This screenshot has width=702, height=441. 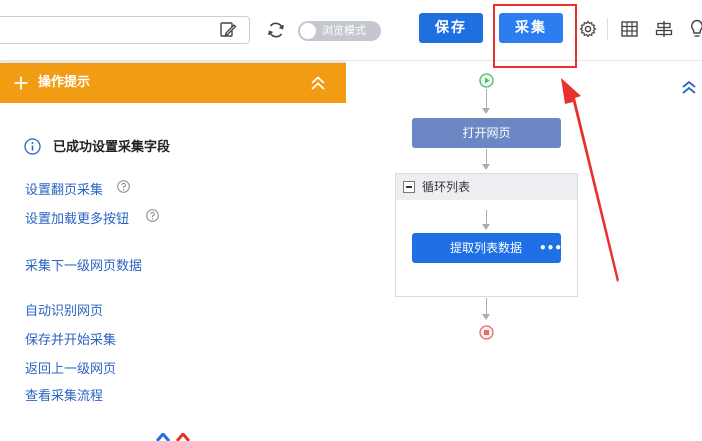 I want to click on view-flow-link: 查看采集流程, so click(x=64, y=394).